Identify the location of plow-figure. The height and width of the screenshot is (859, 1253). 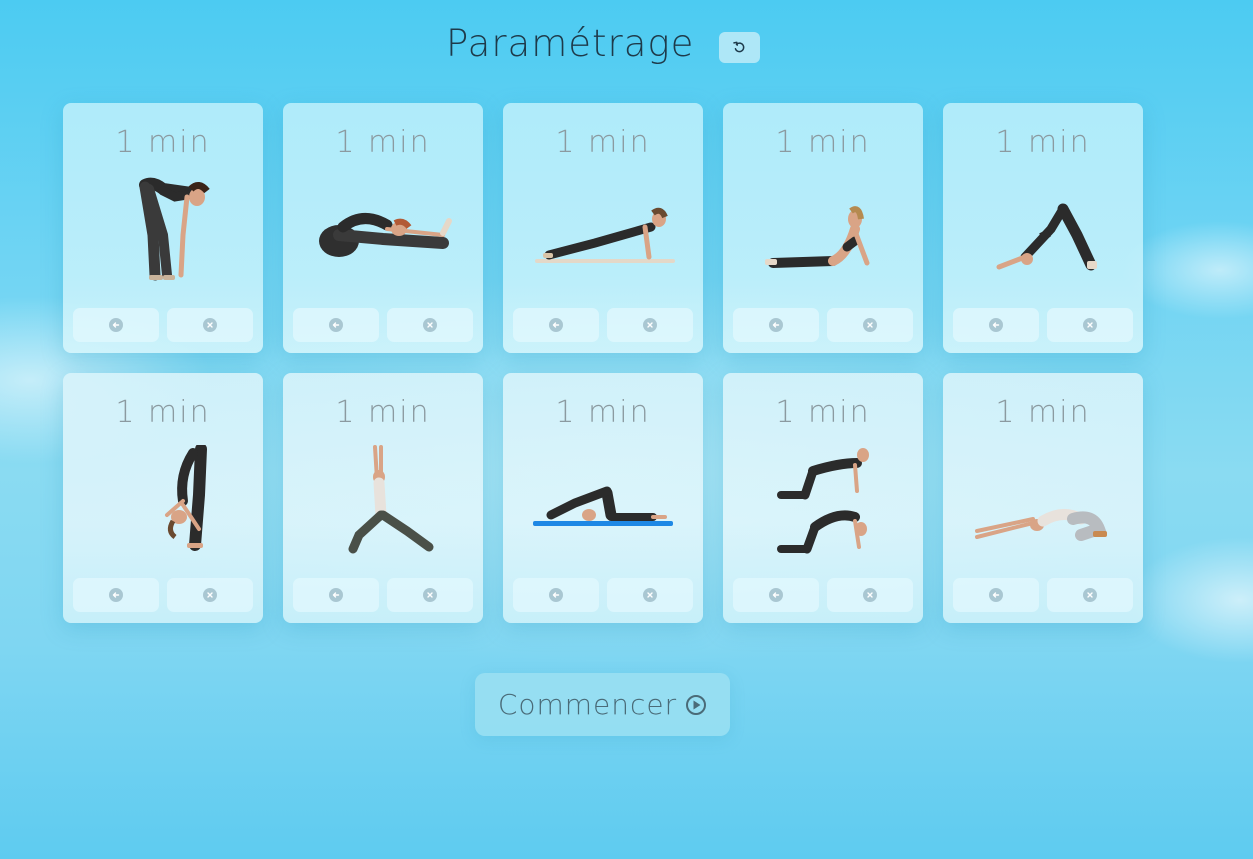
(603, 506).